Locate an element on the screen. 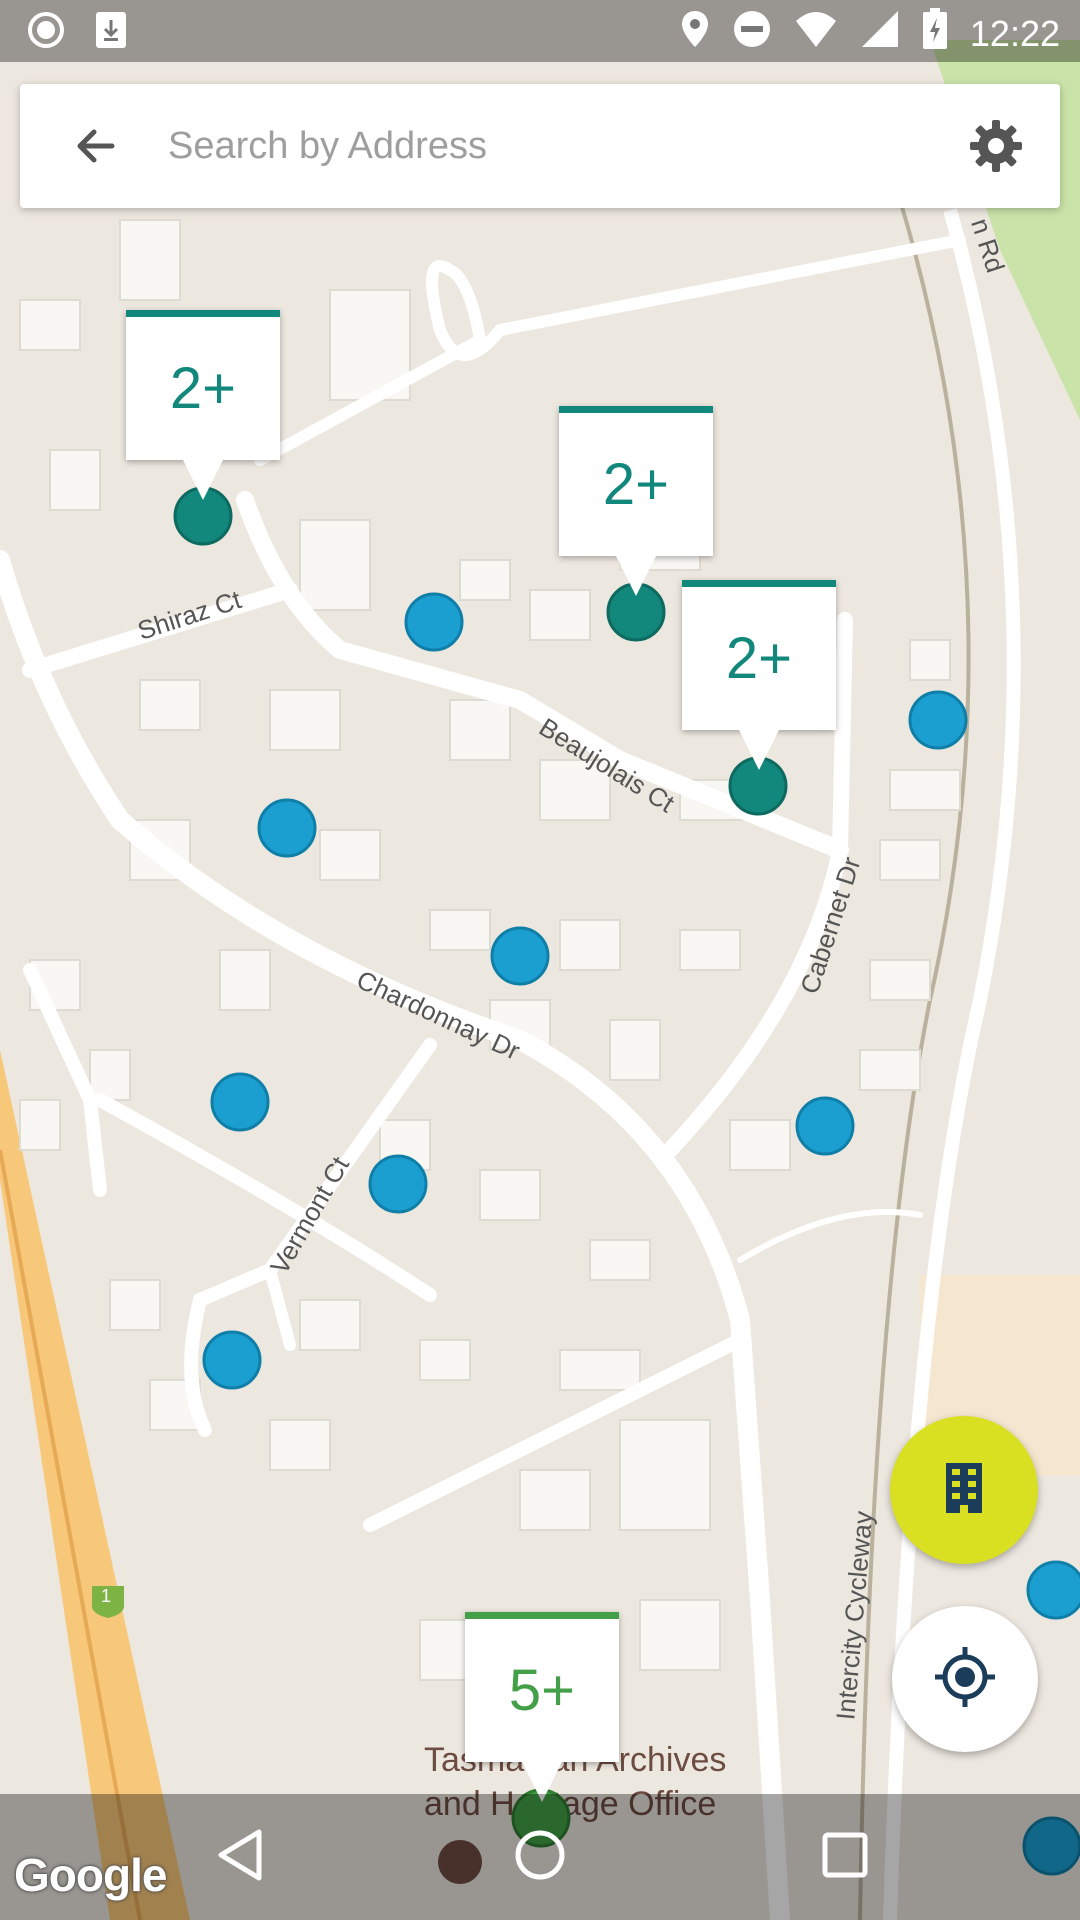  google-attribution: Google is located at coordinates (90, 1875).